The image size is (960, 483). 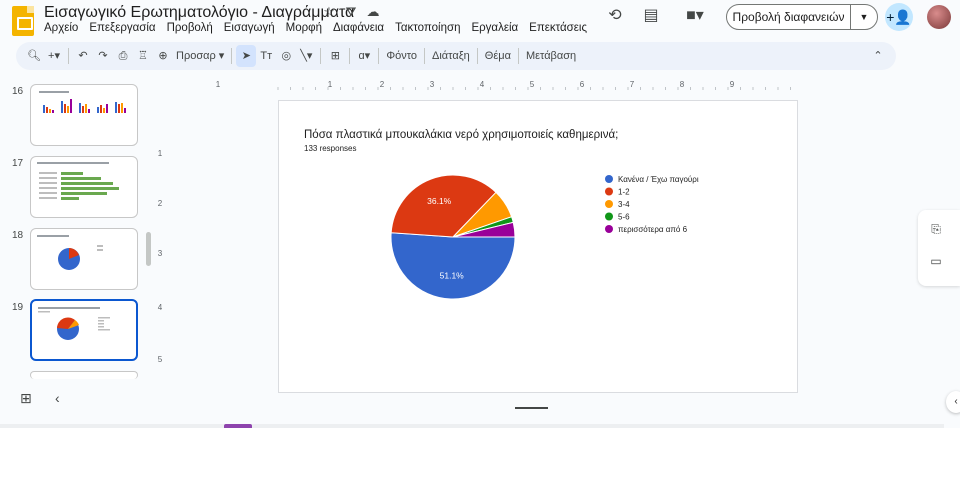 I want to click on comments-icon: ▤, so click(x=651, y=16).